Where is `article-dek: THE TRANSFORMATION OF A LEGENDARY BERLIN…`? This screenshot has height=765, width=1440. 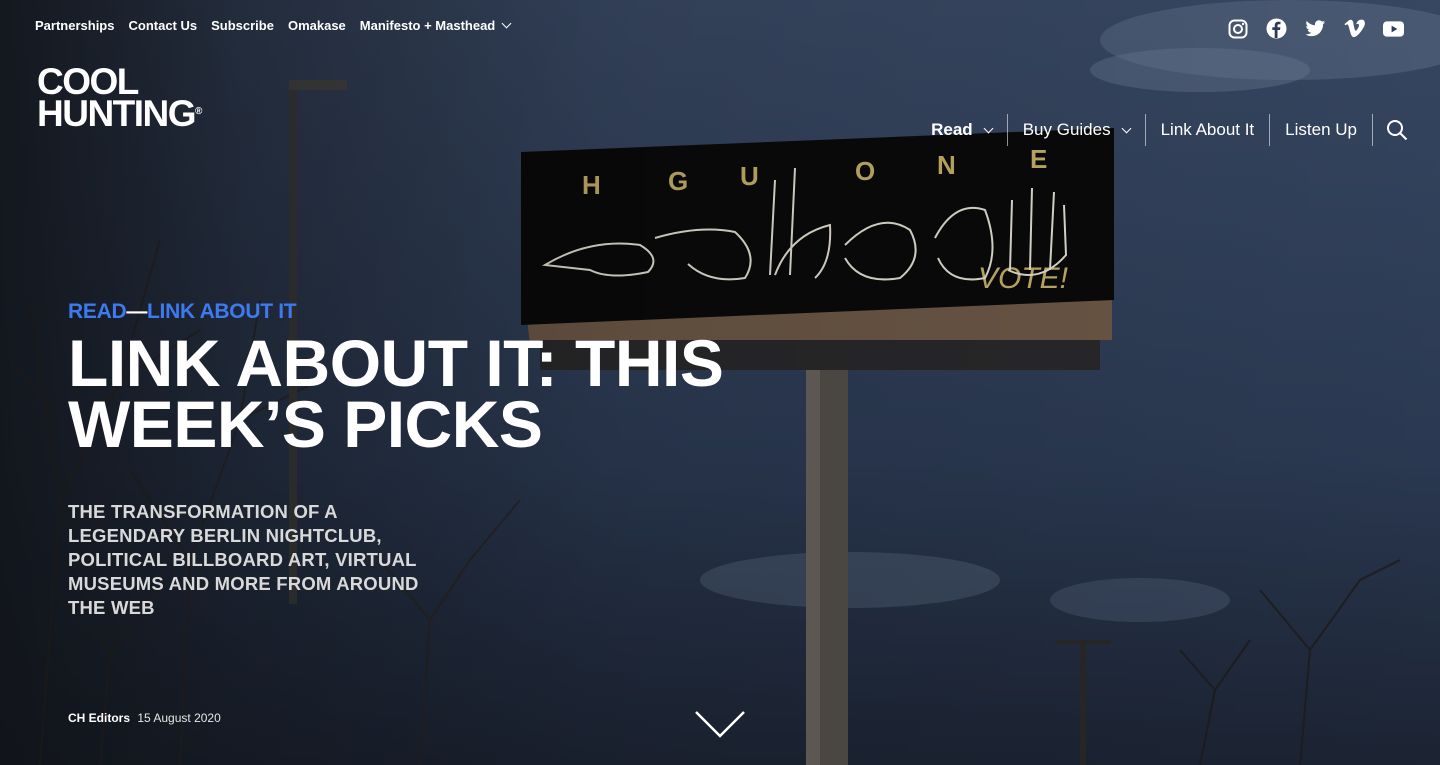 article-dek: THE TRANSFORMATION OF A LEGENDARY BERLIN… is located at coordinates (243, 559).